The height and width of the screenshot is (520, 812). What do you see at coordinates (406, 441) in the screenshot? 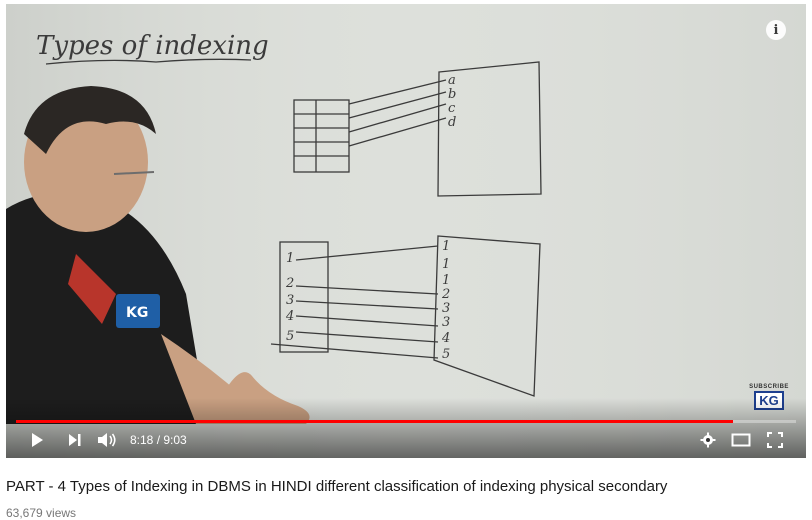
I see `player-controls: 8:18 / 9:03` at bounding box center [406, 441].